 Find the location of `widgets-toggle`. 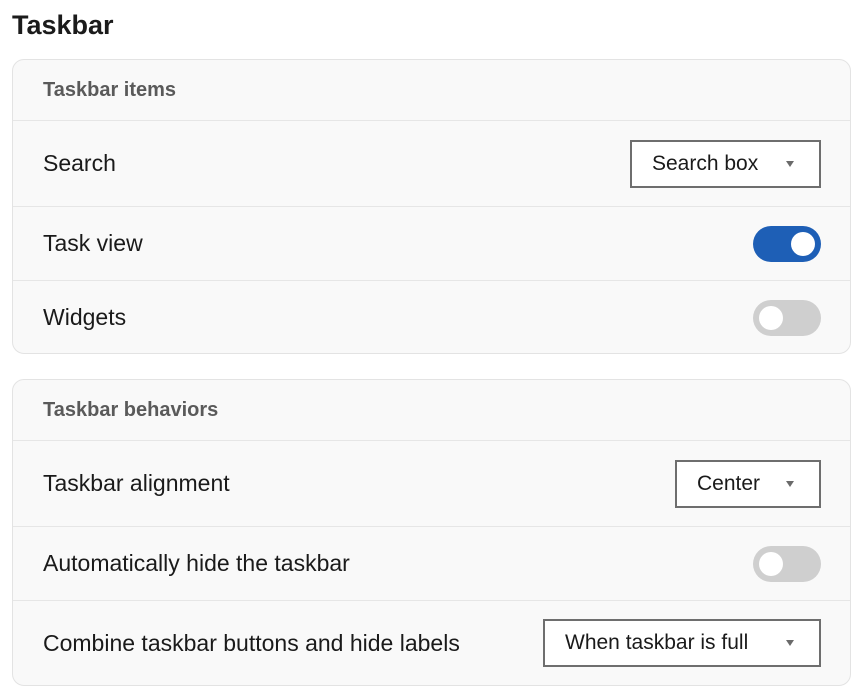

widgets-toggle is located at coordinates (787, 317).